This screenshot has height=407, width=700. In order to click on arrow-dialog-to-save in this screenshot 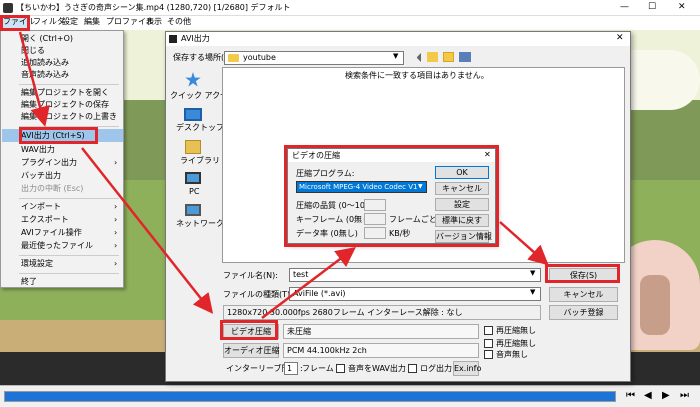, I will do `click(524, 243)`.